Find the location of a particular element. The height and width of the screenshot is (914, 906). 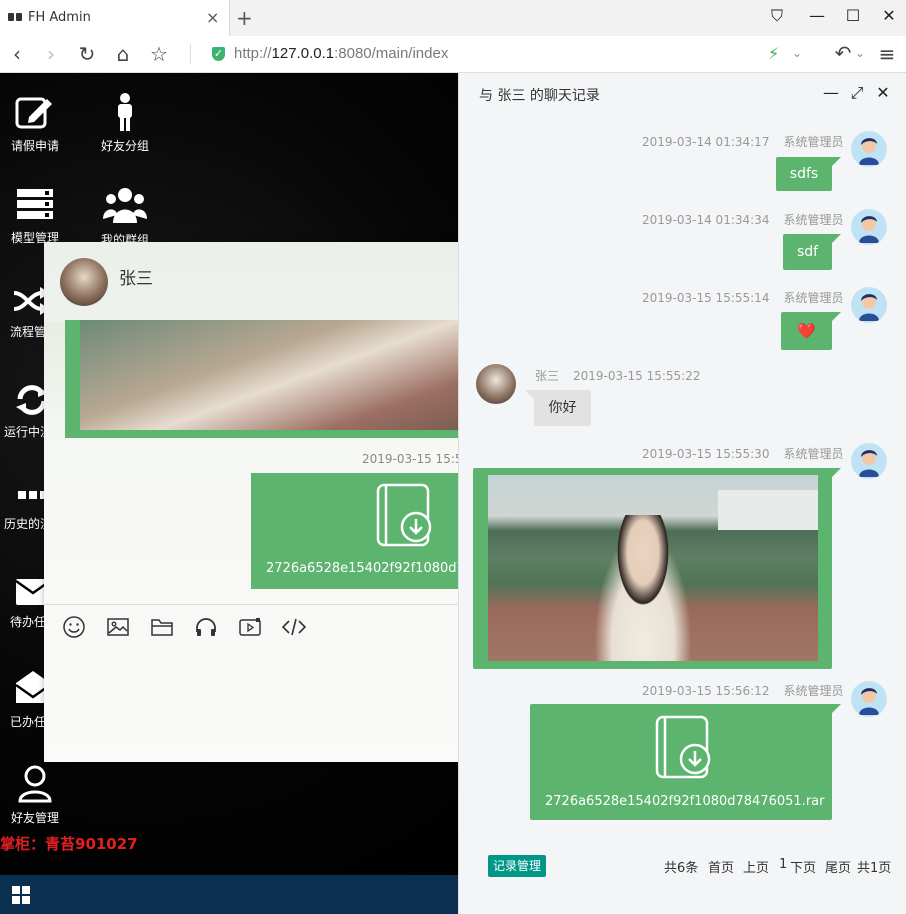

window-maximize-button: ☐ is located at coordinates (853, 15).